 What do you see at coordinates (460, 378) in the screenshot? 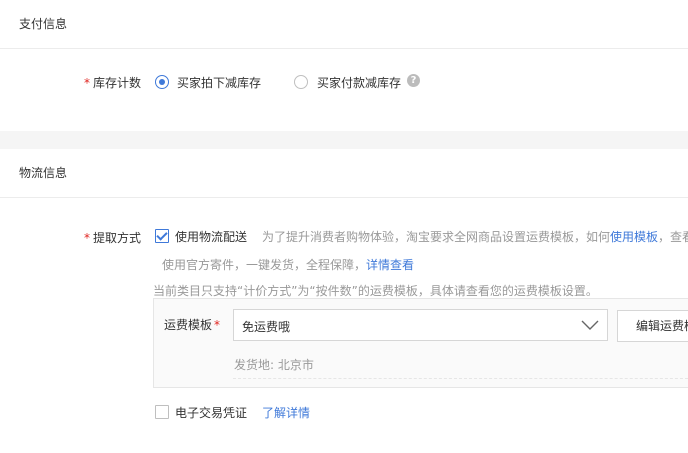
I see `divider` at bounding box center [460, 378].